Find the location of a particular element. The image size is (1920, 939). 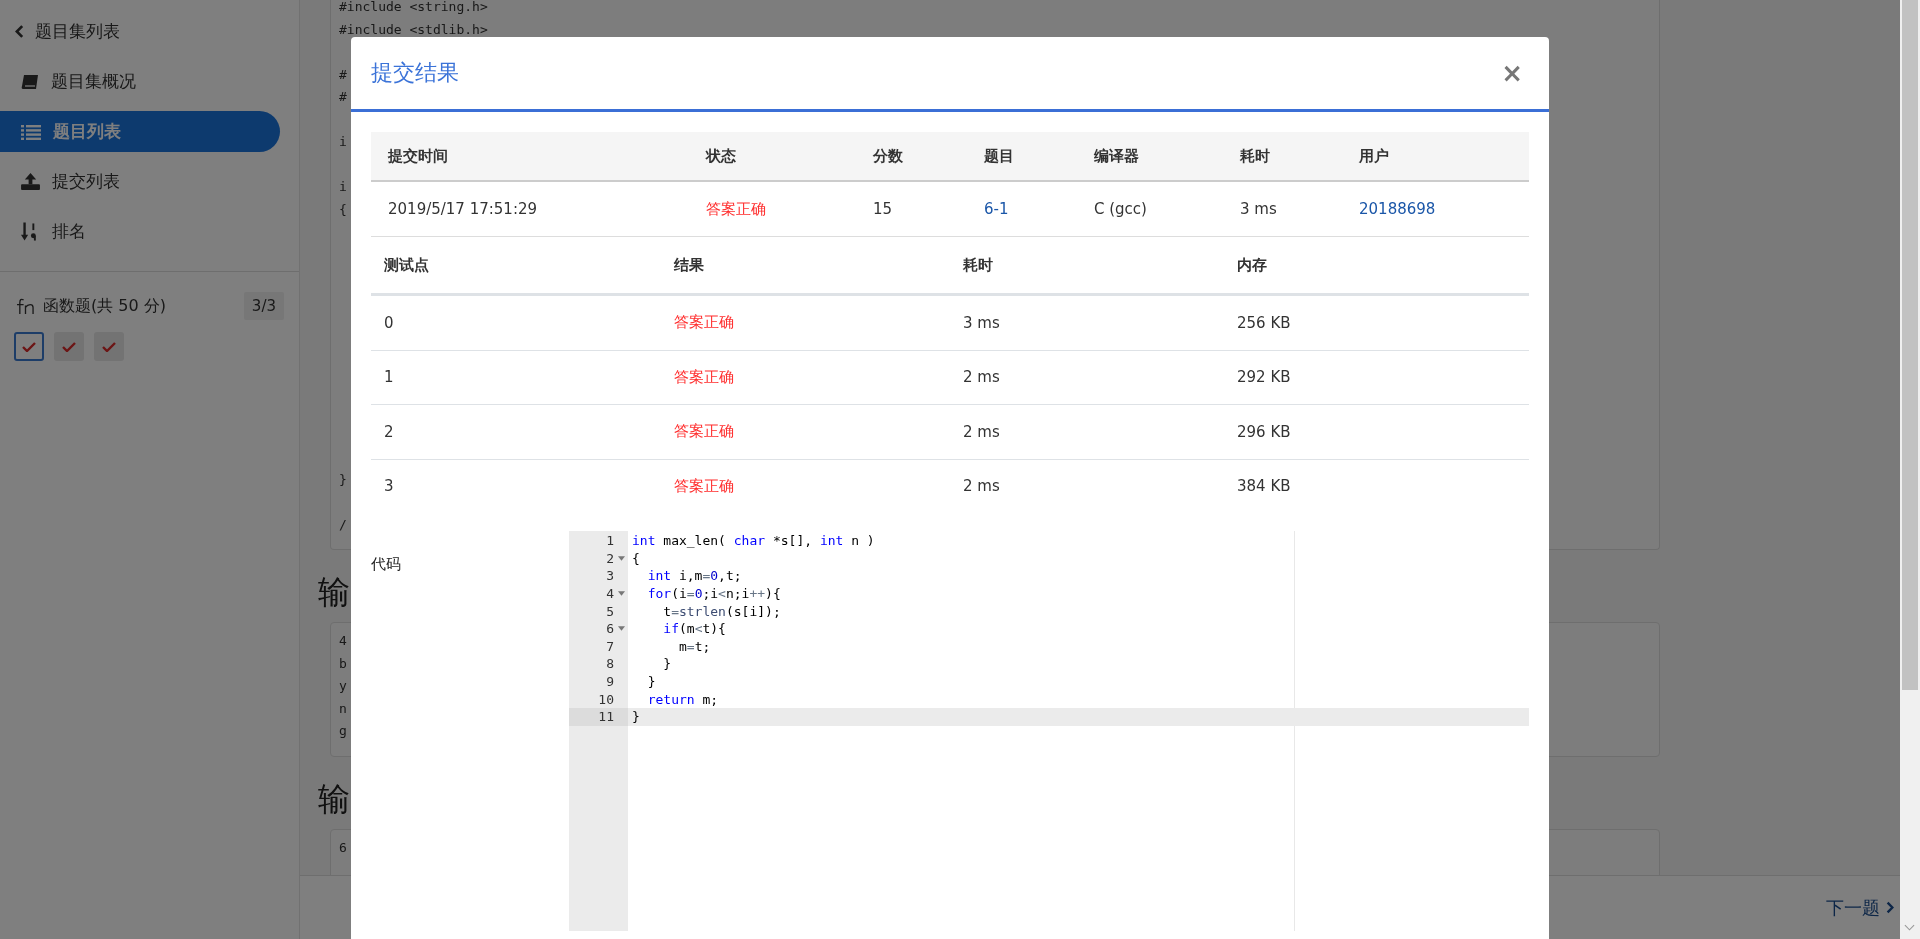

line-number: 8 is located at coordinates (610, 664).